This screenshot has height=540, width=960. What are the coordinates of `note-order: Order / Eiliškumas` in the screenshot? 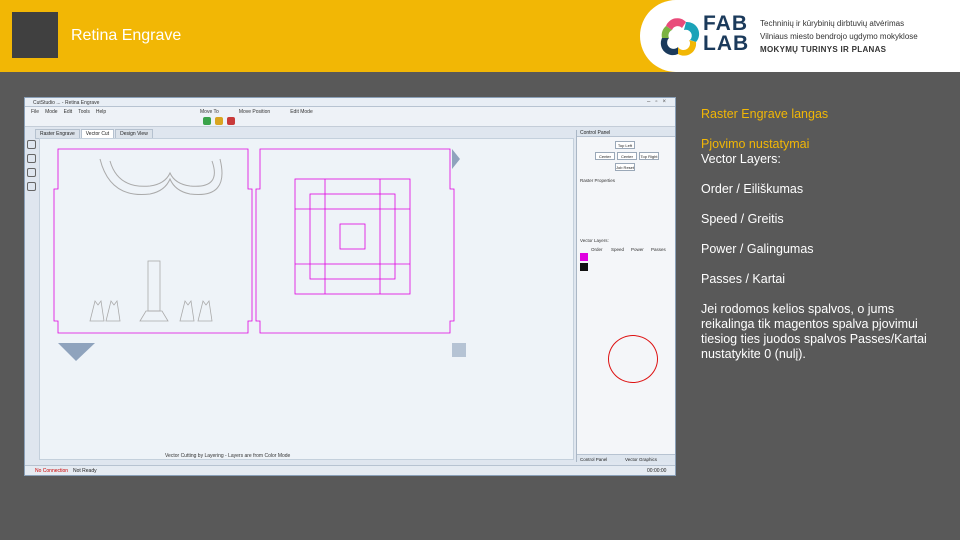 It's located at (752, 189).